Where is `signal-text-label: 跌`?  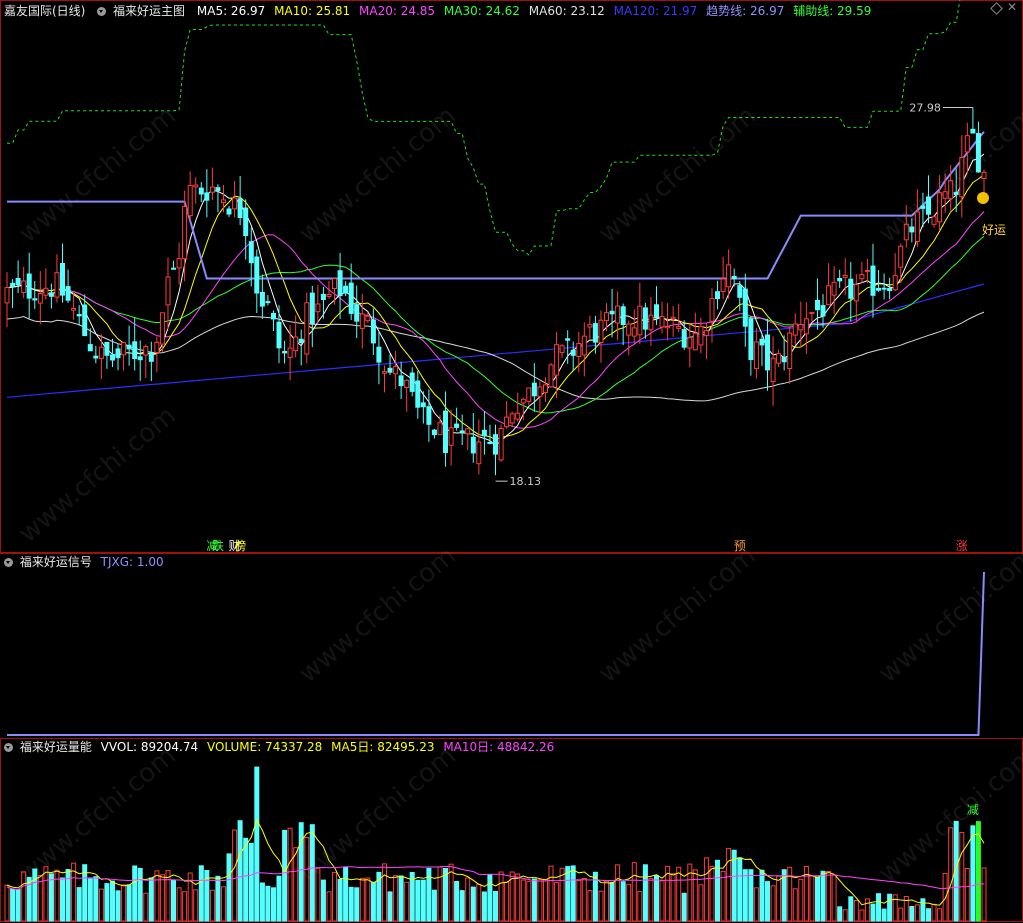
signal-text-label: 跌 is located at coordinates (218, 545).